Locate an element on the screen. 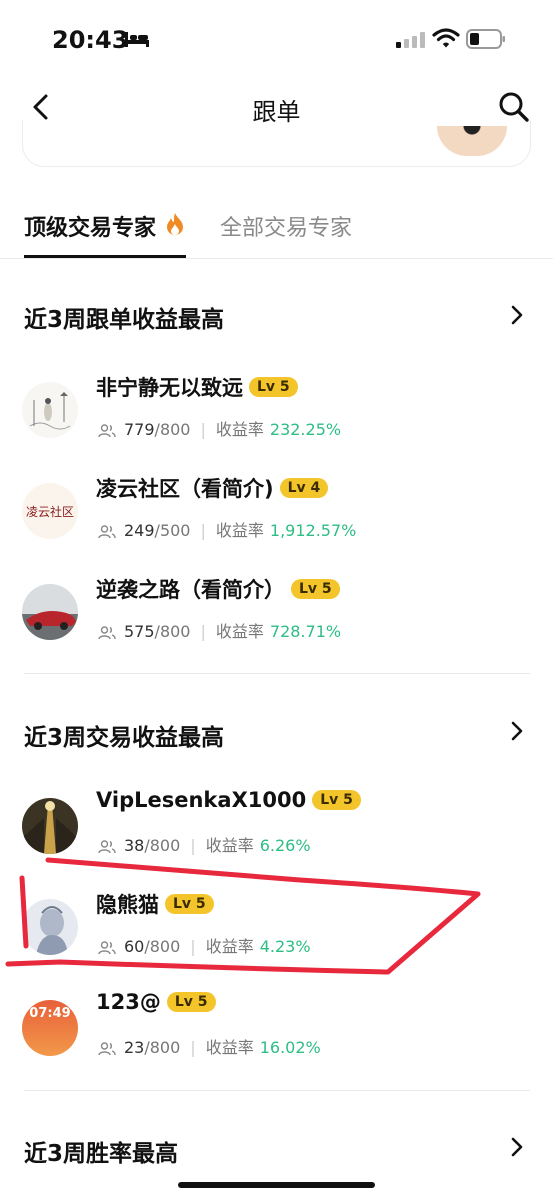 The image size is (553, 1200). status-time: 20:43 is located at coordinates (90, 40).